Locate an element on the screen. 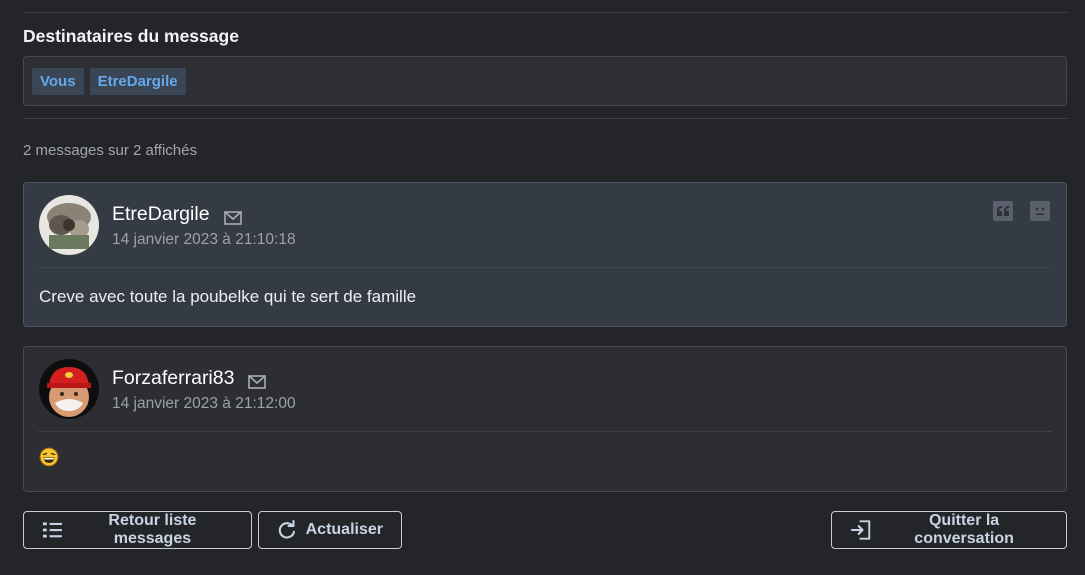 The image size is (1085, 575). recipients-title: Destinataires du message is located at coordinates (131, 36).